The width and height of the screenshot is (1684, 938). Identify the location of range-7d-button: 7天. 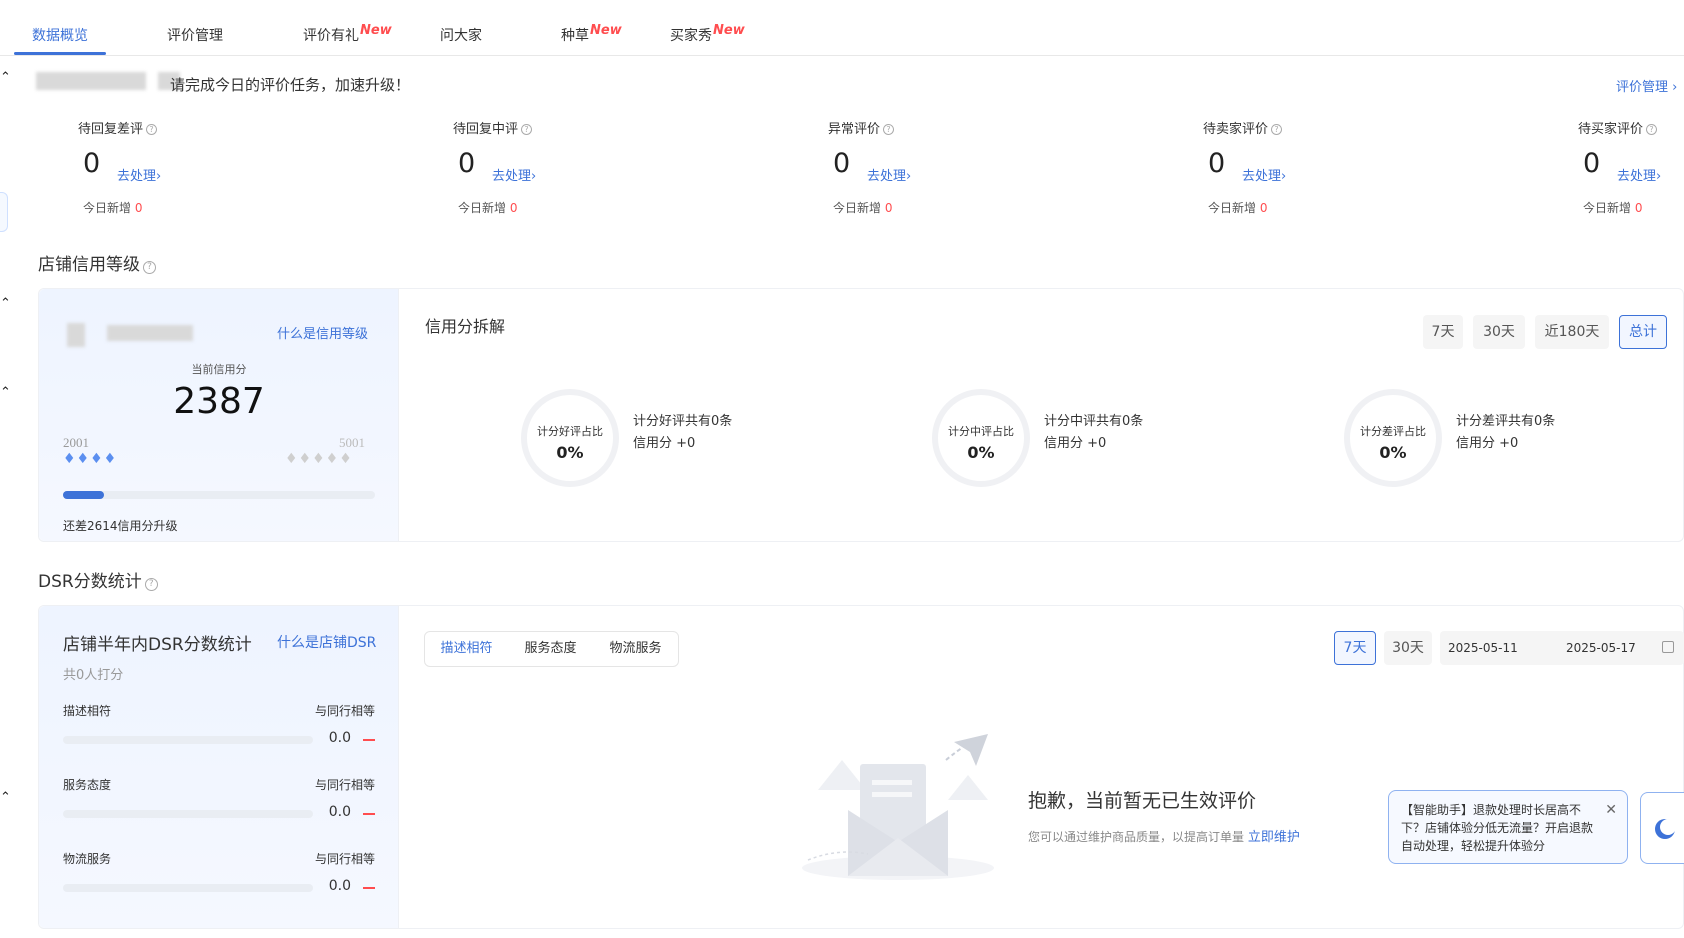
(1443, 332).